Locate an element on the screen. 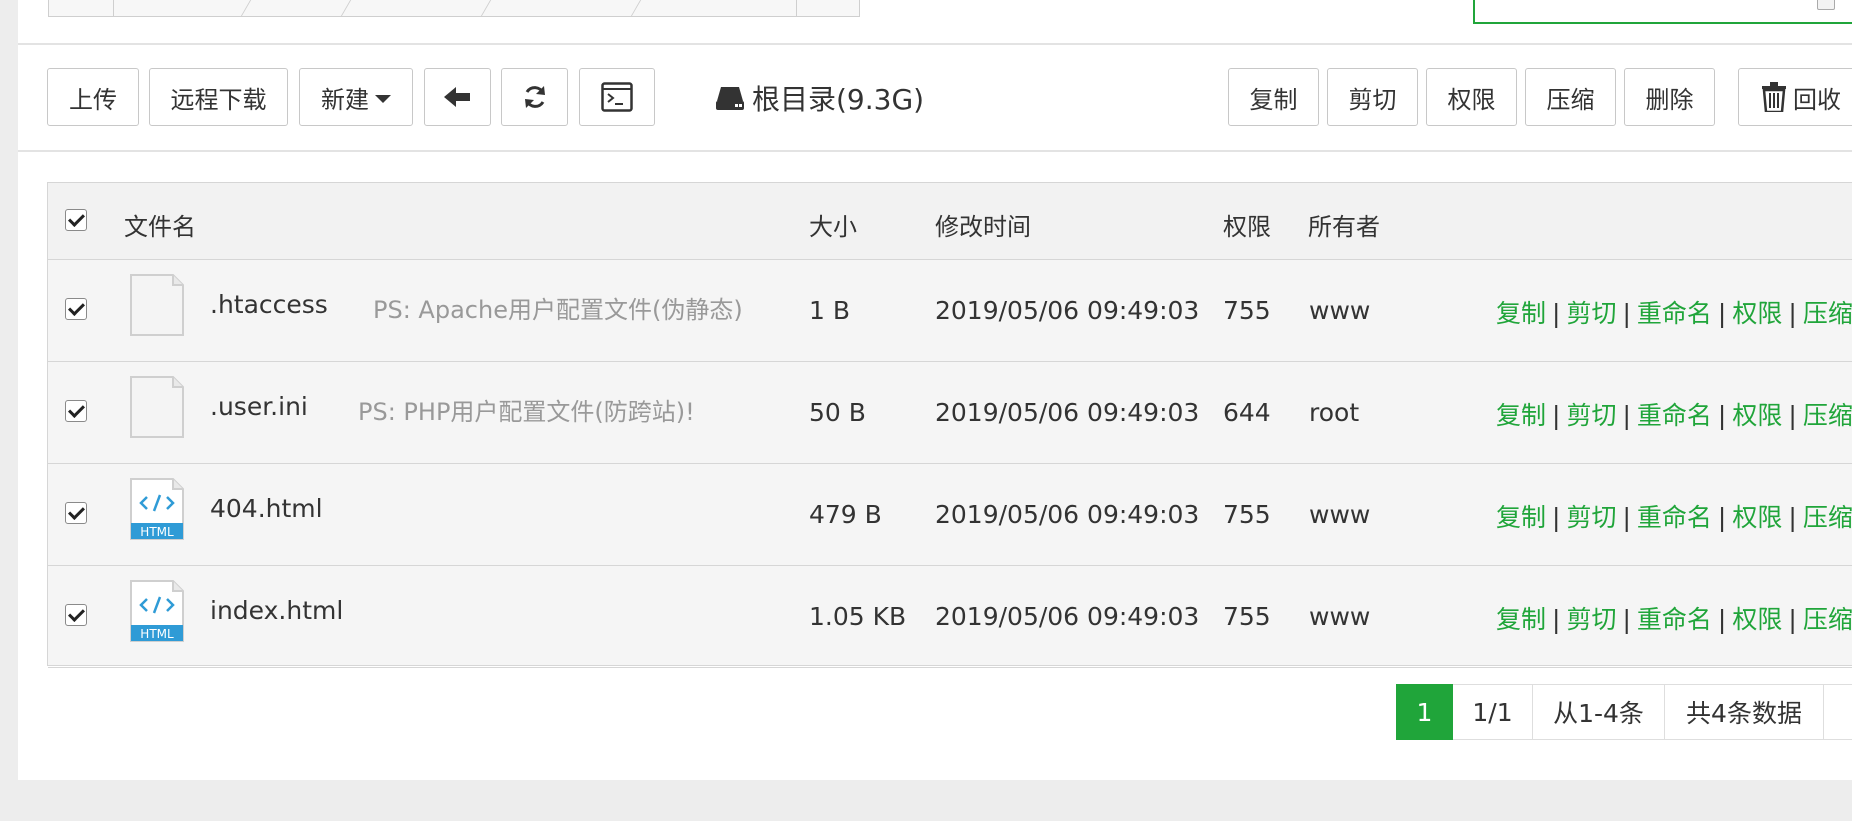 Image resolution: width=1852 pixels, height=821 pixels. header-owner: 所有者 is located at coordinates (1344, 224).